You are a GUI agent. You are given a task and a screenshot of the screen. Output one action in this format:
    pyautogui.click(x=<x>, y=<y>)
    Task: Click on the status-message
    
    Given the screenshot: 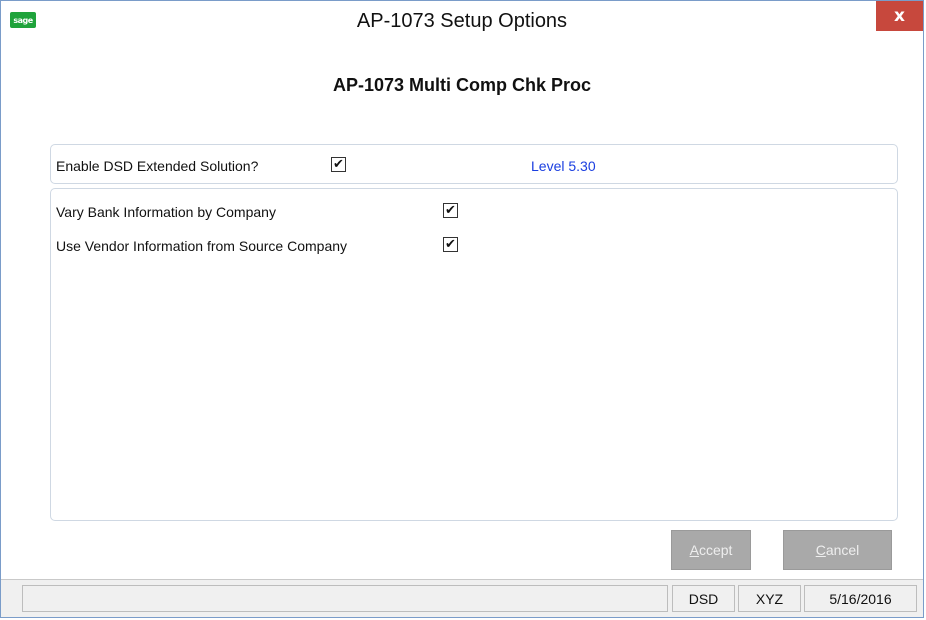 What is the action you would take?
    pyautogui.click(x=345, y=598)
    